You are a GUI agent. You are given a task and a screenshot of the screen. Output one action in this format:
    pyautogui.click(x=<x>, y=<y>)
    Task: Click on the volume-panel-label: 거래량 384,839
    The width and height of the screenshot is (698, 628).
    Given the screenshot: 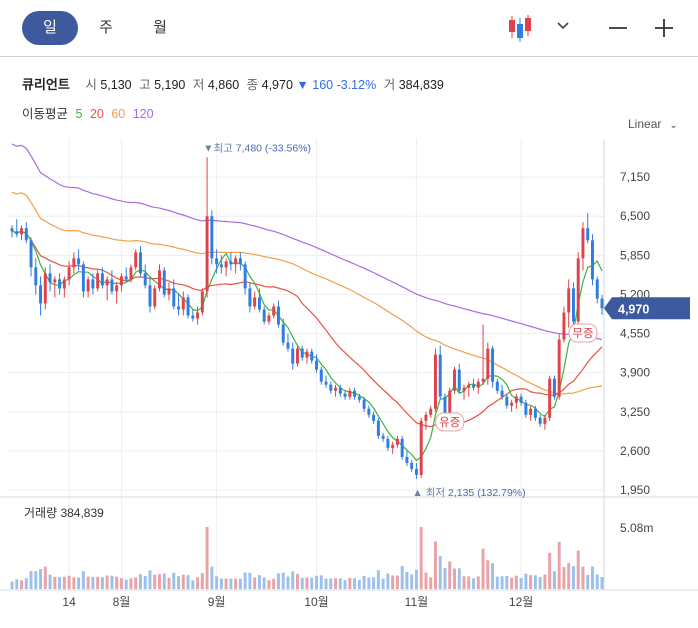 What is the action you would take?
    pyautogui.click(x=64, y=513)
    